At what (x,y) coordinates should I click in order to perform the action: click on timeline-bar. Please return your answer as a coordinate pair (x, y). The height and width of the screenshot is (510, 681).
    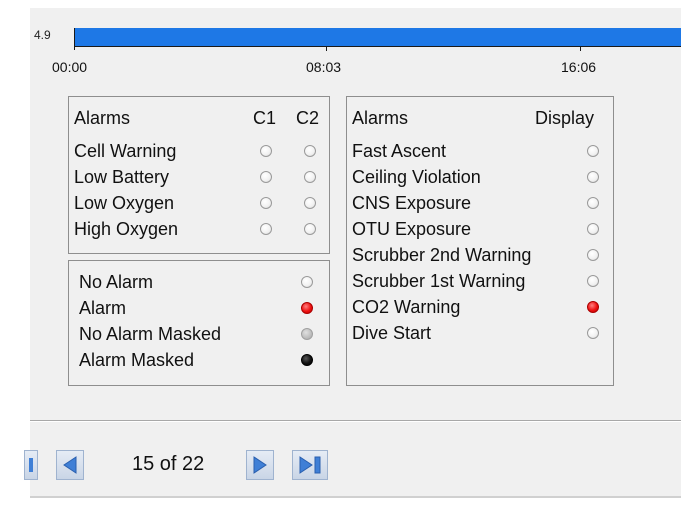
    Looking at the image, I should click on (377, 37).